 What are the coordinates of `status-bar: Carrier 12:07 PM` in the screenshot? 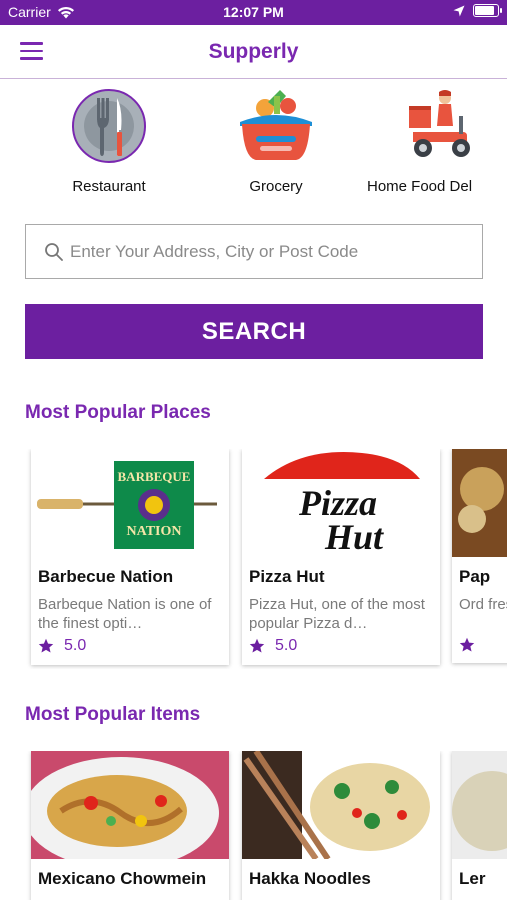 It's located at (253, 12).